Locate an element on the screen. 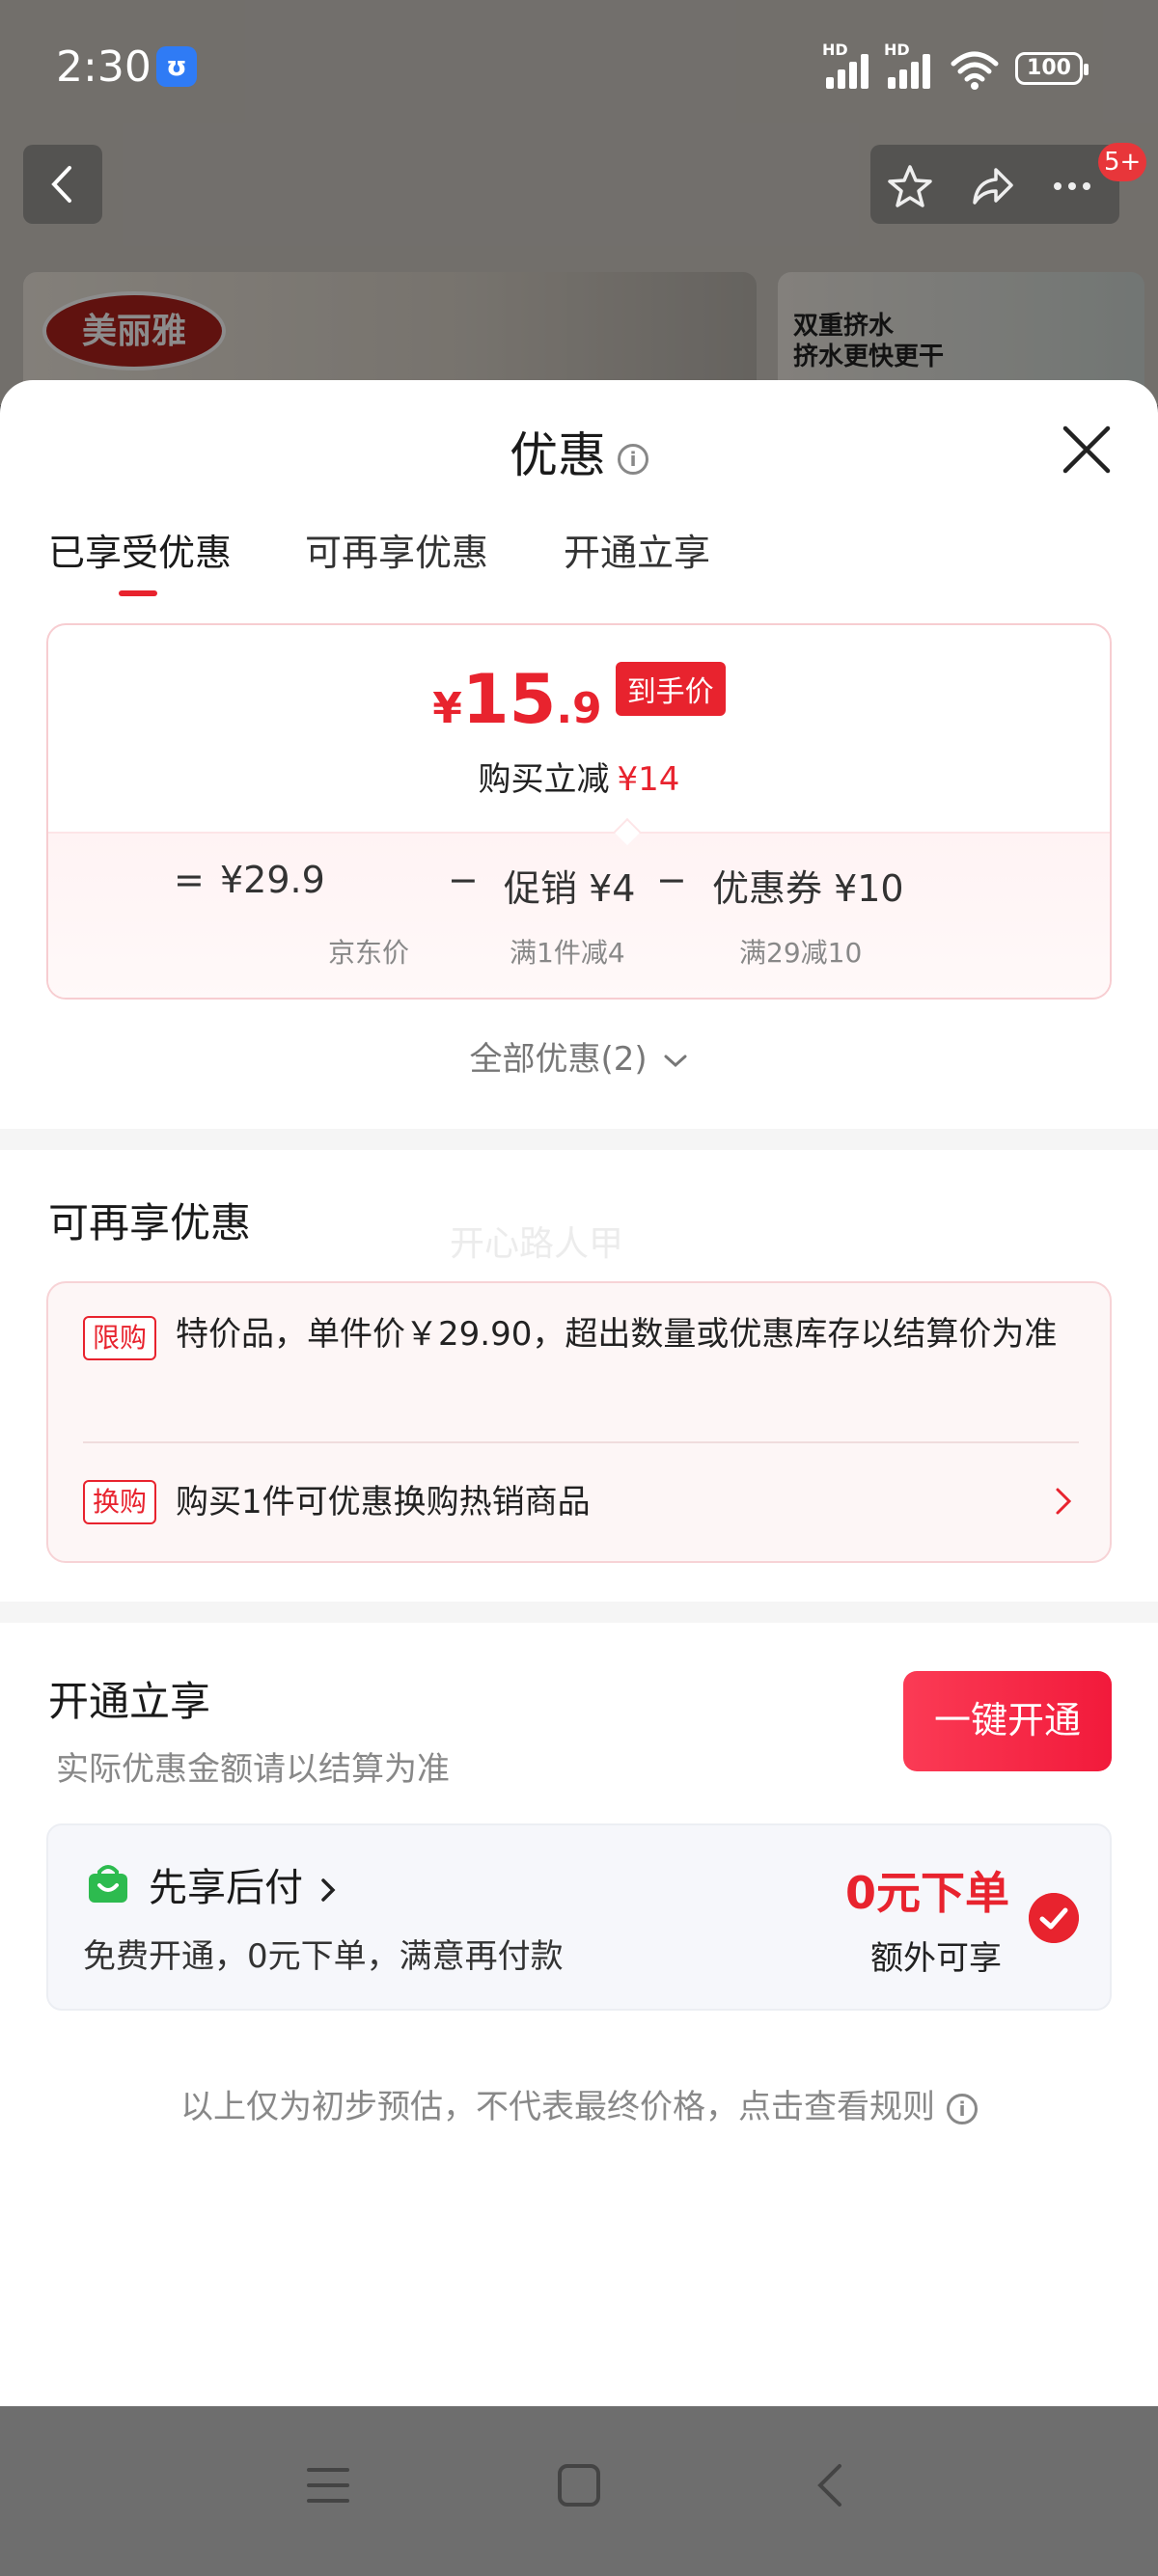 The height and width of the screenshot is (2576, 1158). all-offers-toggle: 全部优惠(2) is located at coordinates (579, 1056).